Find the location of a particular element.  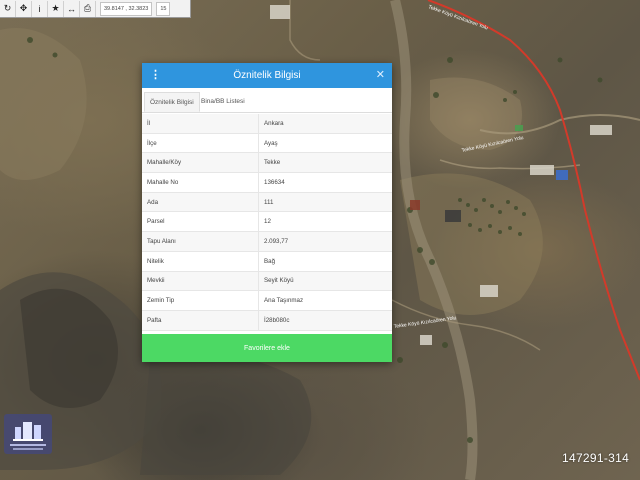

panel-title: Öznitelik Bilgisi is located at coordinates (267, 75).